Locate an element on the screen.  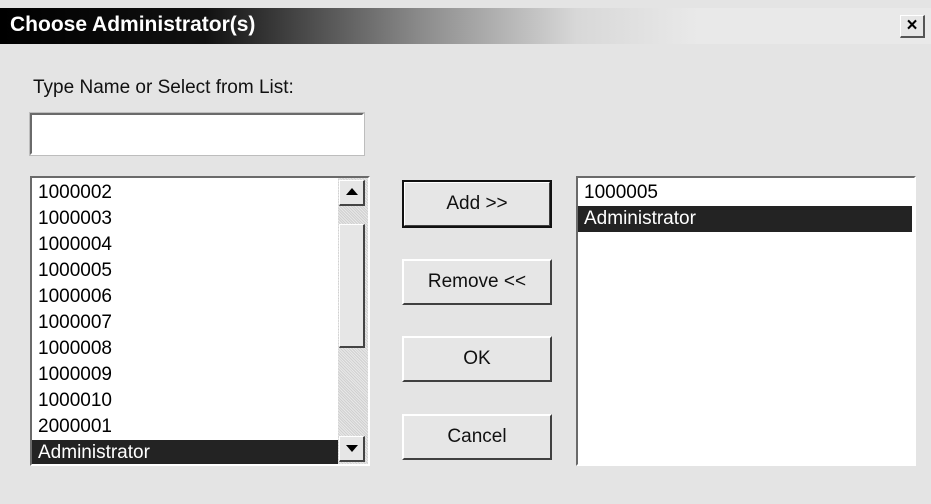
list-item: 1000007 is located at coordinates (185, 323).